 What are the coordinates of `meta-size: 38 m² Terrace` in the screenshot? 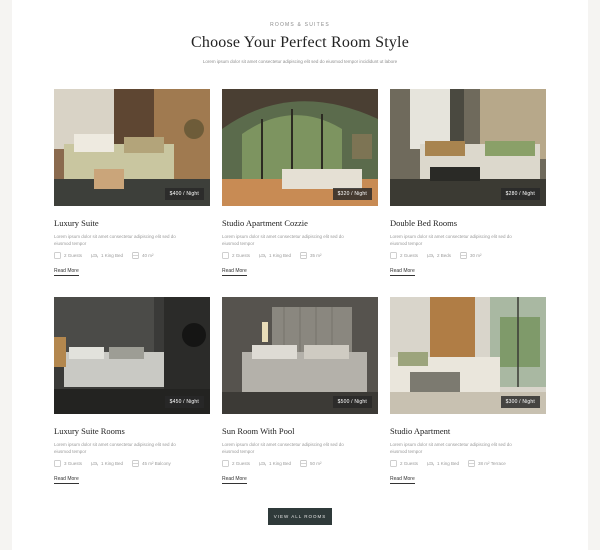 It's located at (487, 463).